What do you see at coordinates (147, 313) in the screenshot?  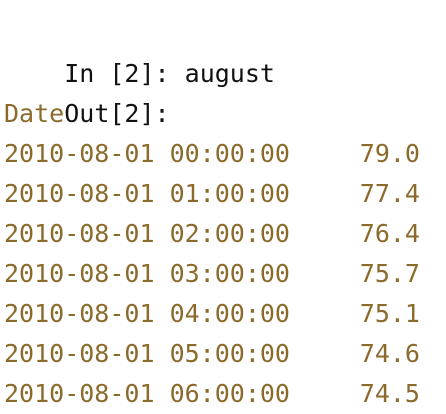 I see `row-datetime: 2010-08-01 04:00:00` at bounding box center [147, 313].